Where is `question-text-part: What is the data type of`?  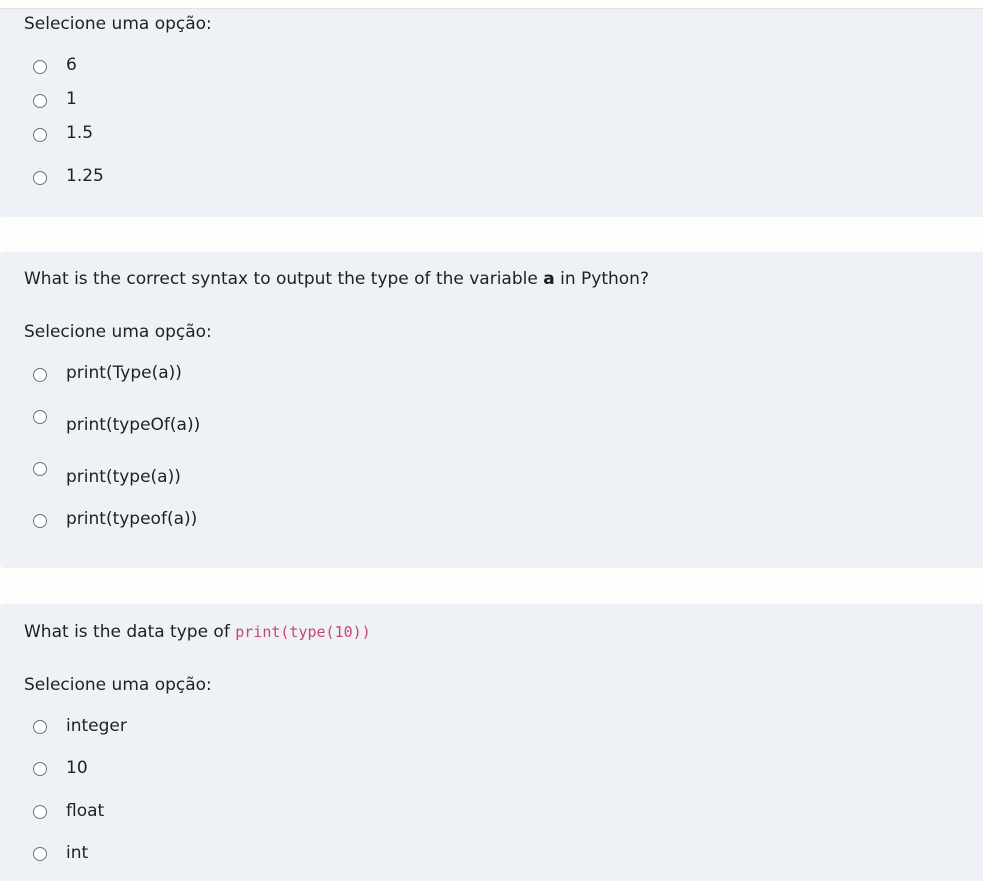
question-text-part: What is the data type of is located at coordinates (130, 632).